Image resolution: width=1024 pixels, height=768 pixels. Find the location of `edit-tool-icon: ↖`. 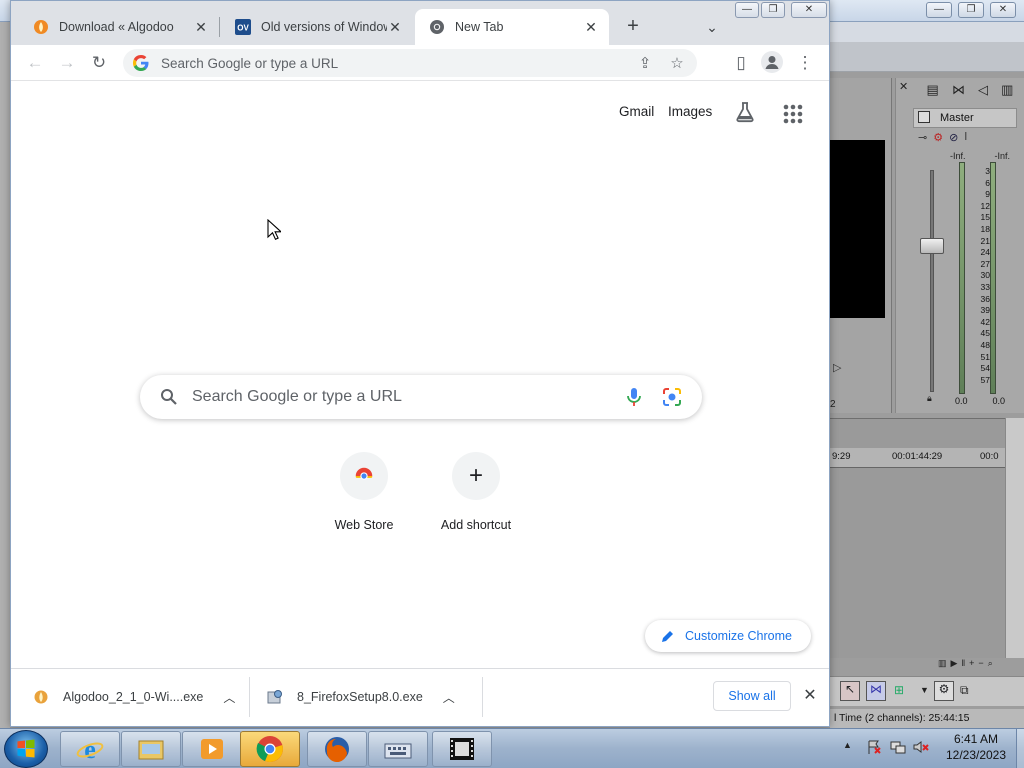

edit-tool-icon: ↖ is located at coordinates (850, 691).